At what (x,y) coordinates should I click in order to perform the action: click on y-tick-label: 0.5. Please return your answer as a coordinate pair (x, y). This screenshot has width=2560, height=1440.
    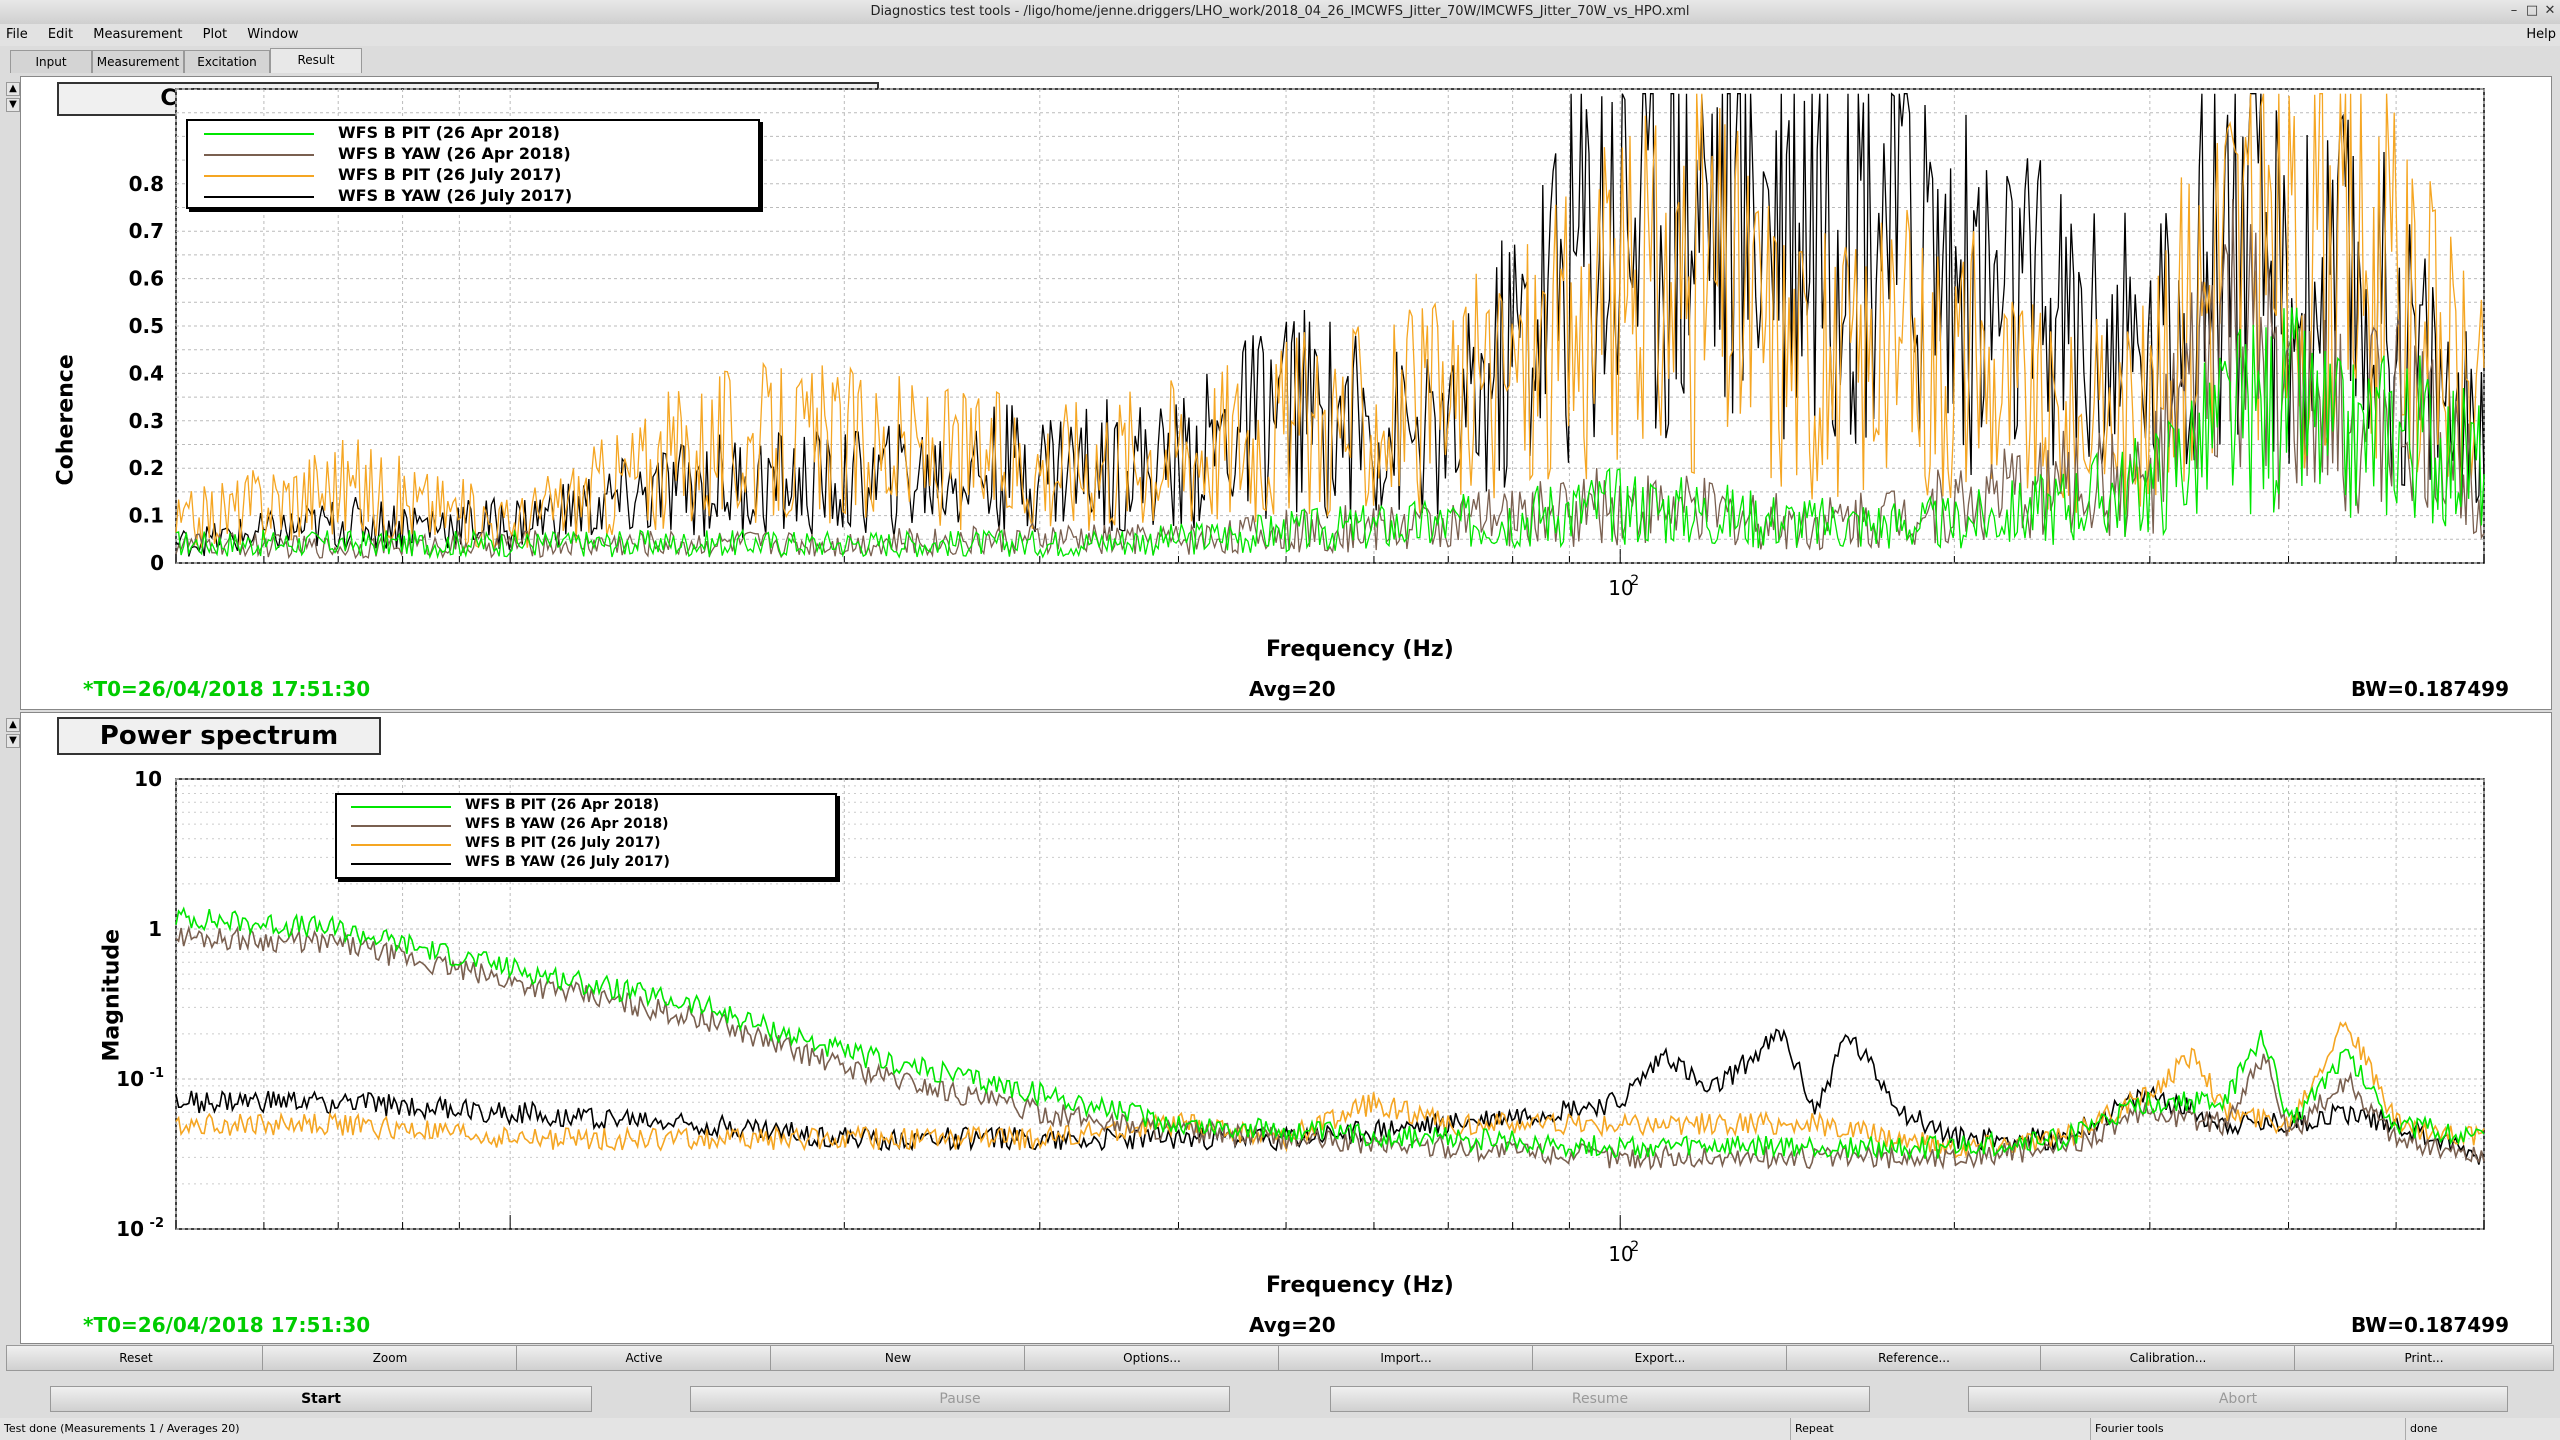
    Looking at the image, I should click on (146, 326).